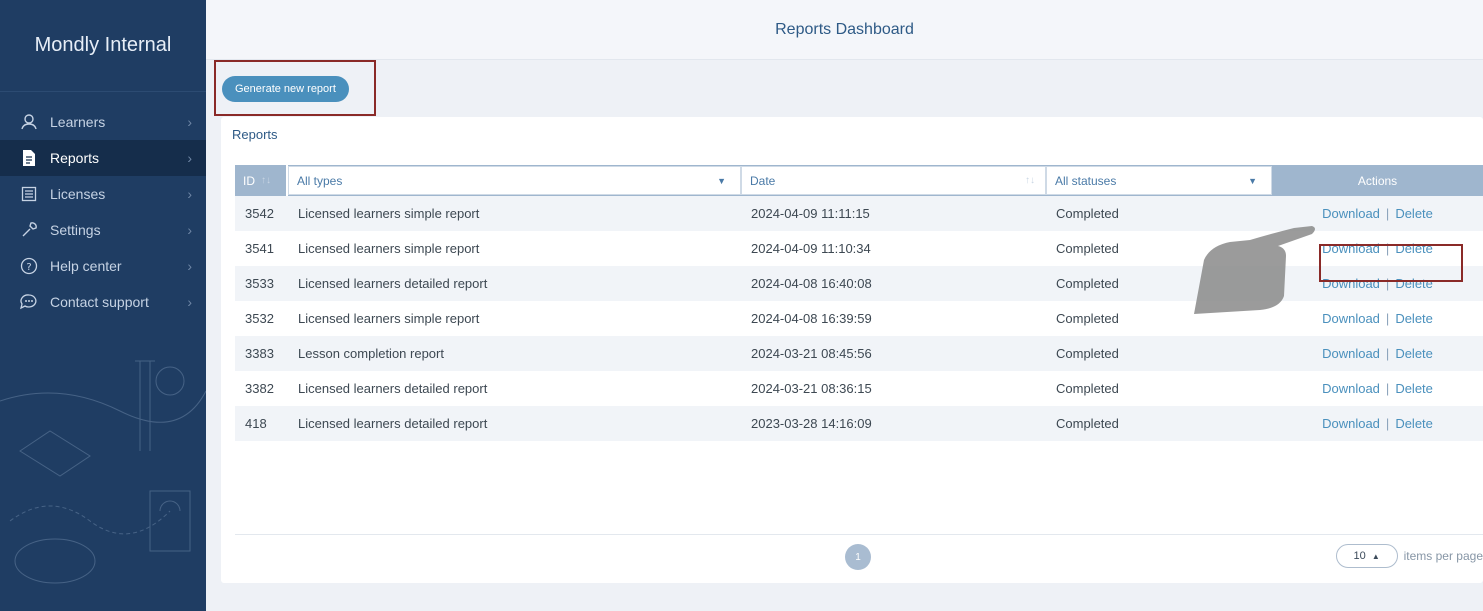  I want to click on row-id: 3532, so click(259, 318).